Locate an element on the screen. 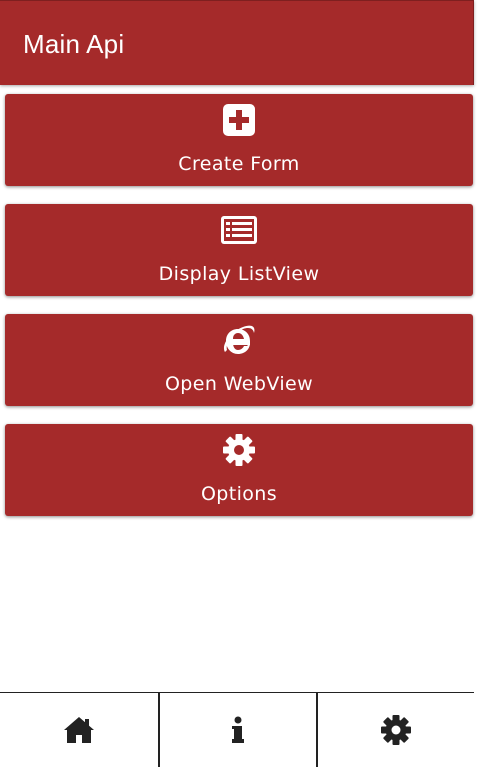 Image resolution: width=480 pixels, height=767 pixels. bottom-nav is located at coordinates (237, 729).